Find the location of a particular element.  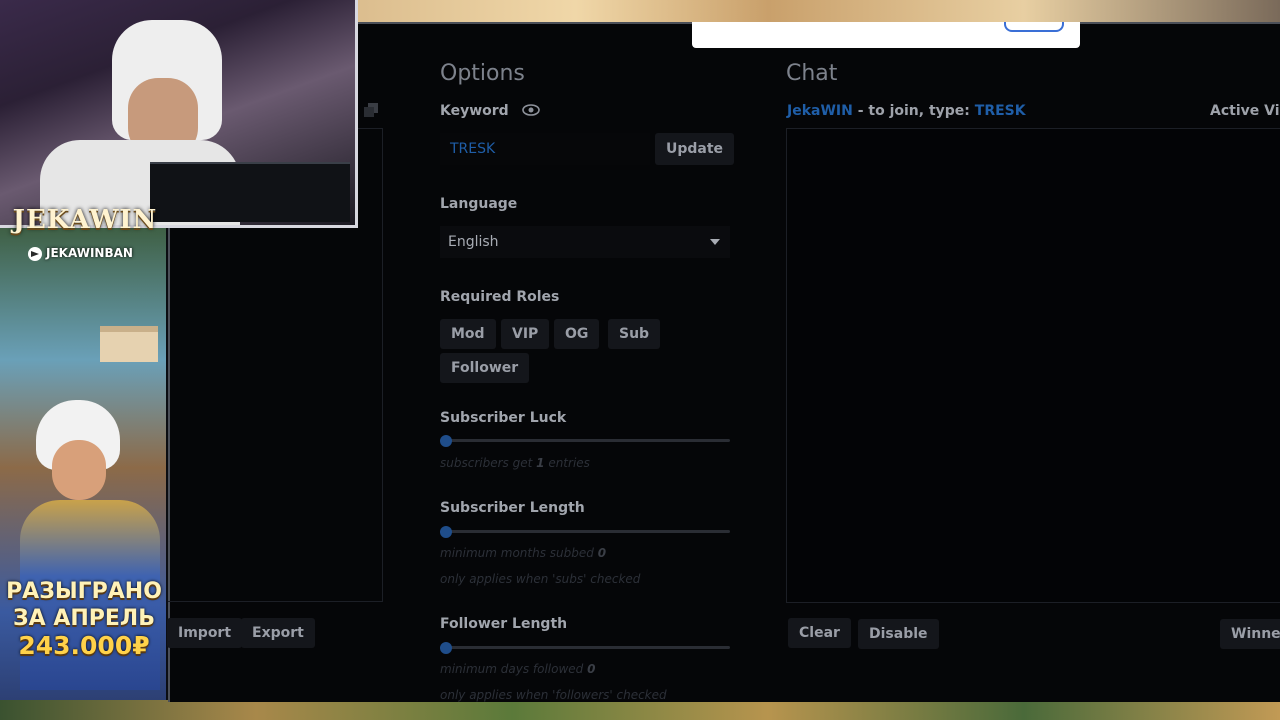

subscriber-luck-slider is located at coordinates (585, 440).